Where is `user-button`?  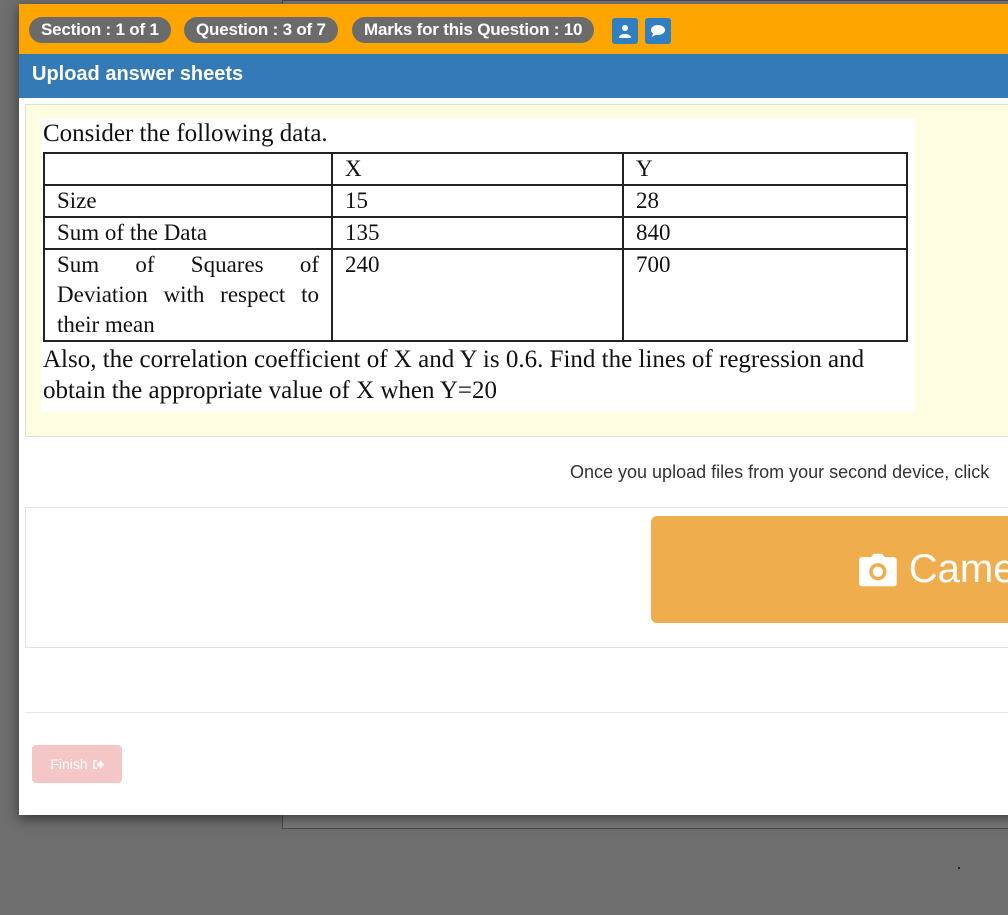 user-button is located at coordinates (625, 31).